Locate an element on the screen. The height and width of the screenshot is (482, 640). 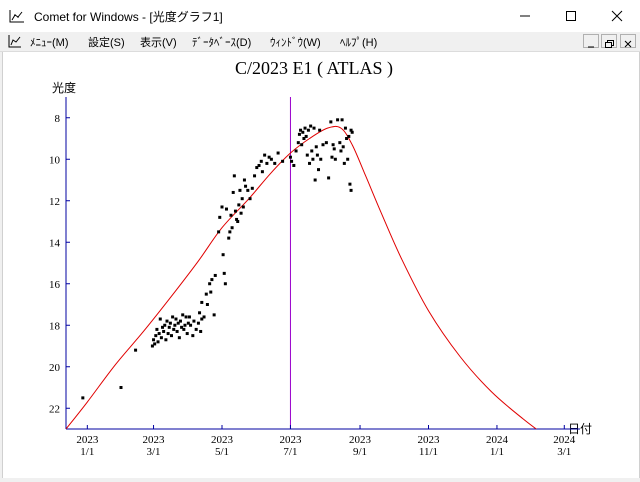
child-window-icon is located at coordinates (15, 41).